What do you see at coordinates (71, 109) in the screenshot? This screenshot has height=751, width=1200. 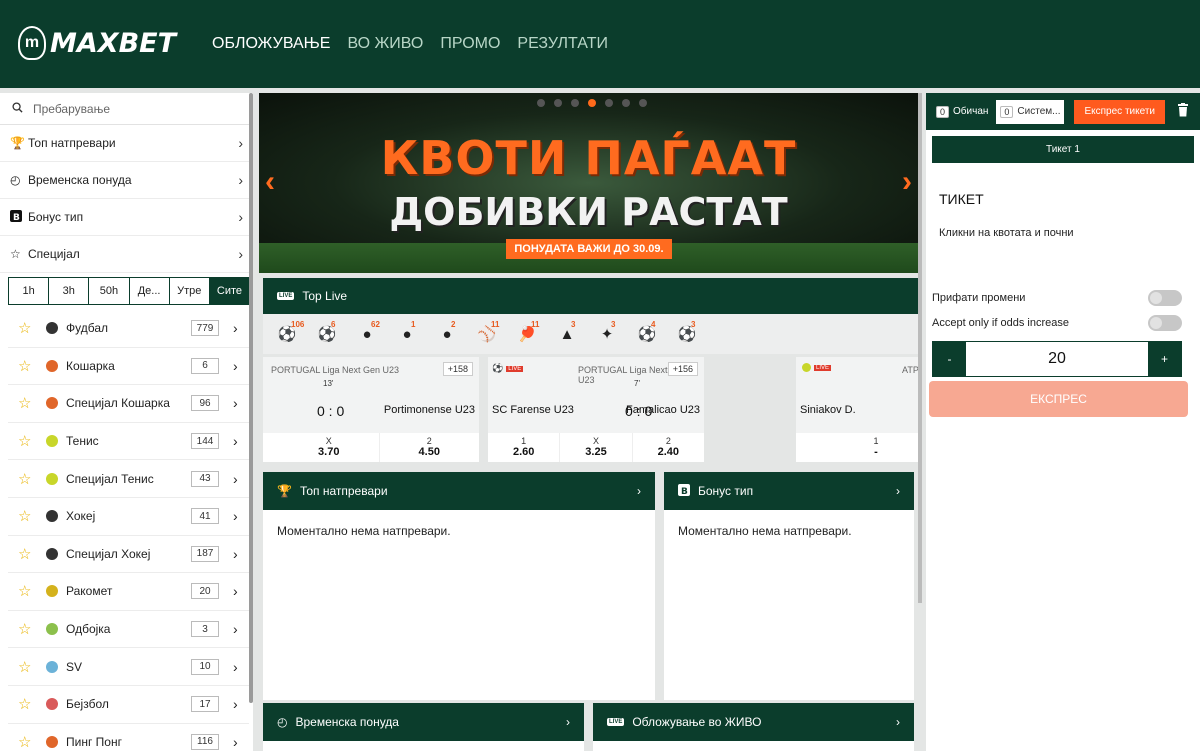 I see `search-input: Пребарување` at bounding box center [71, 109].